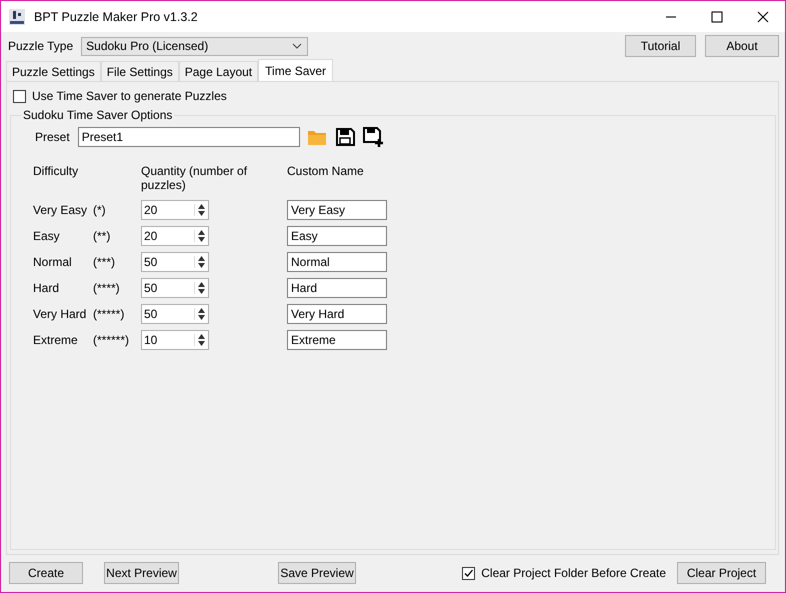 The image size is (786, 593). I want to click on window-title: BPT Puzzle Maker Pro v1.3.2, so click(116, 17).